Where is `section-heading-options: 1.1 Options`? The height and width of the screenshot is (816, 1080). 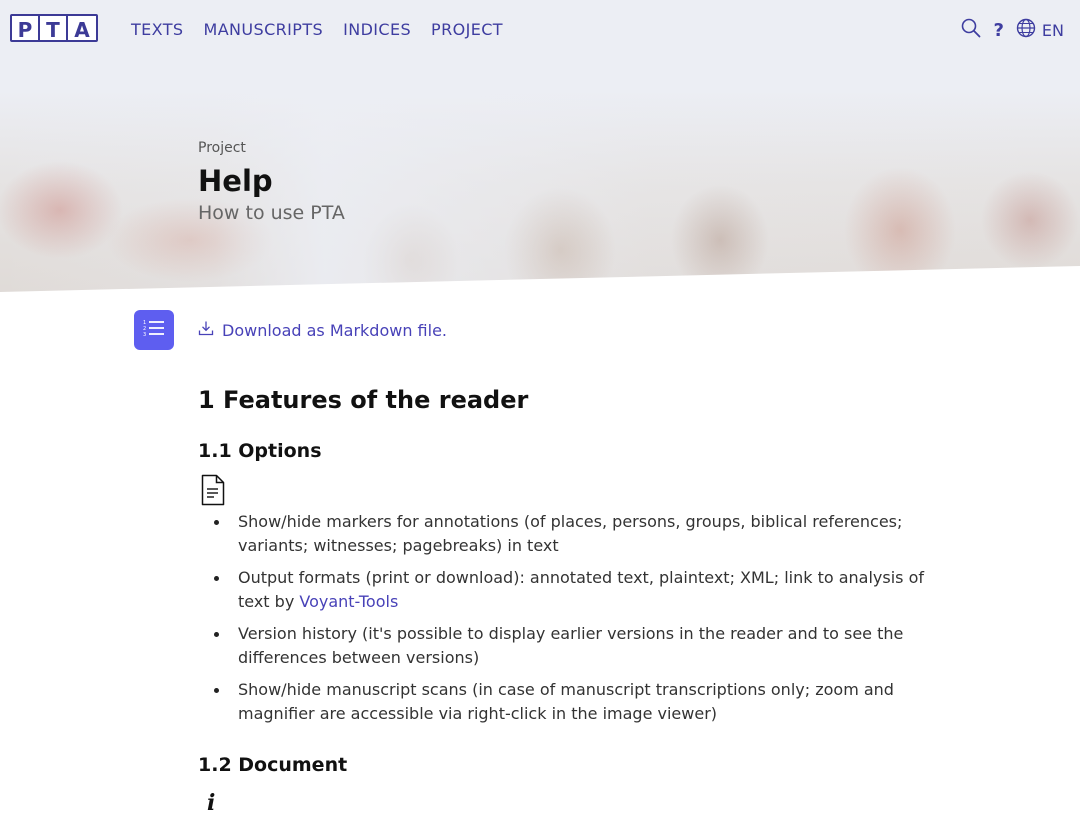
section-heading-options: 1.1 Options is located at coordinates (260, 451).